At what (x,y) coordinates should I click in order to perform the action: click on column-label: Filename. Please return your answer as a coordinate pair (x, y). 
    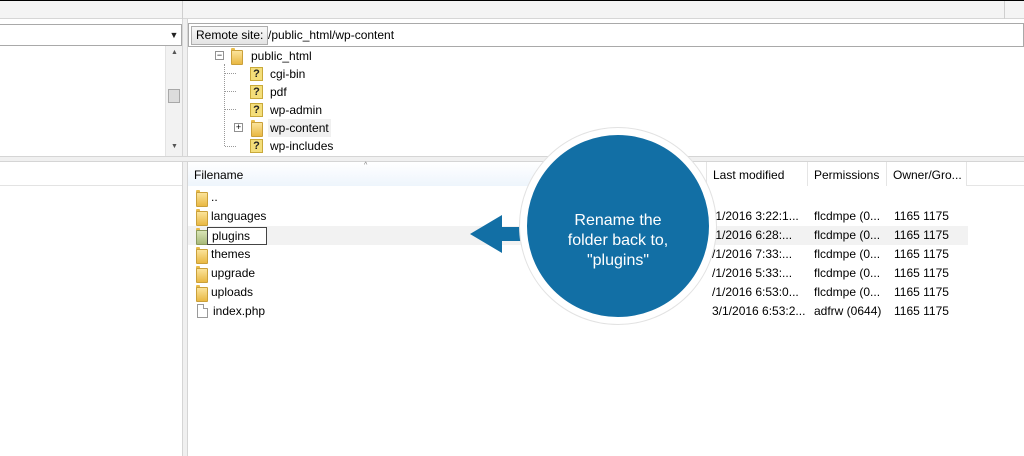
    Looking at the image, I should click on (219, 175).